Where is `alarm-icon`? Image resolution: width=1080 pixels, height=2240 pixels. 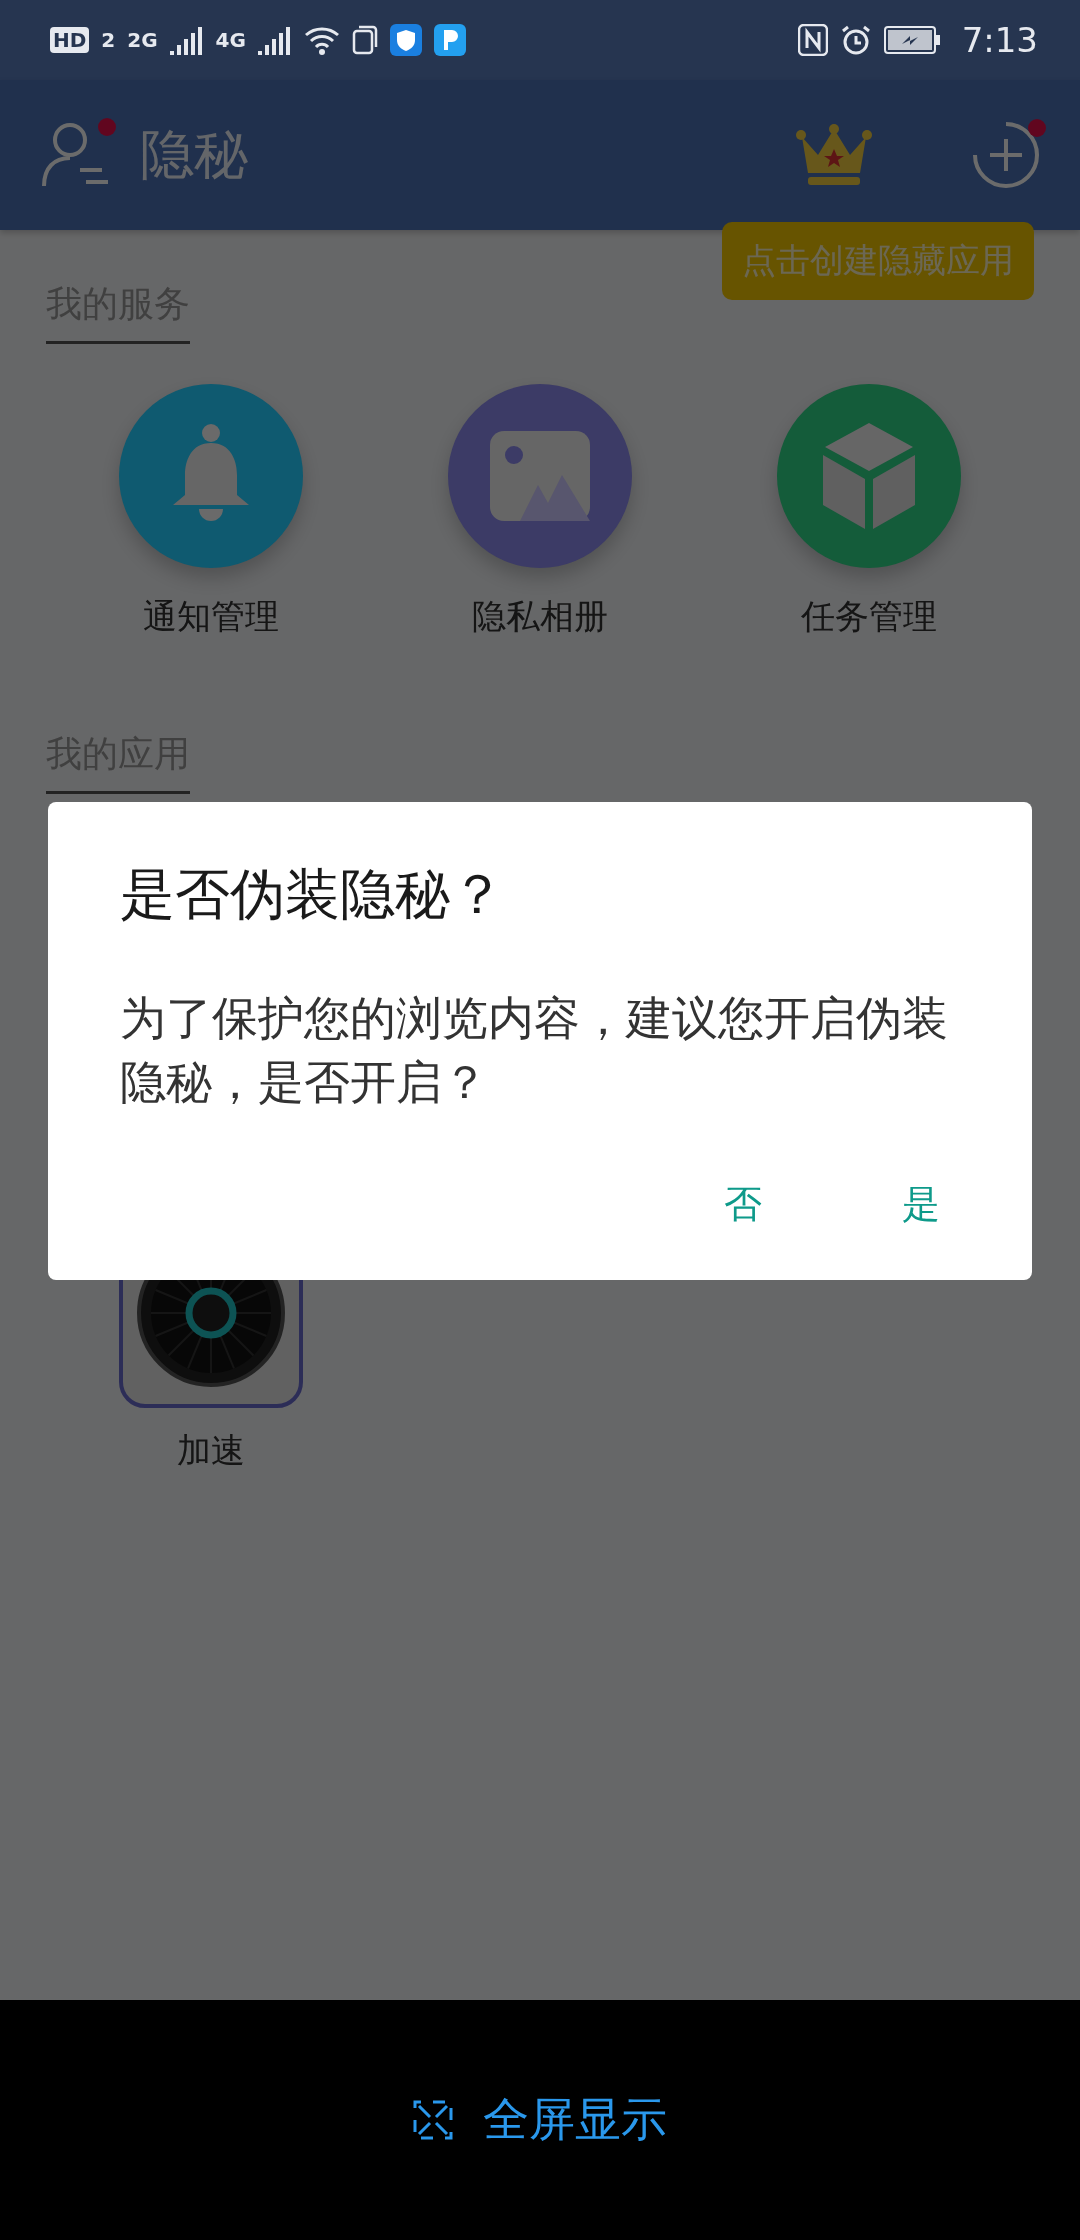 alarm-icon is located at coordinates (855, 40).